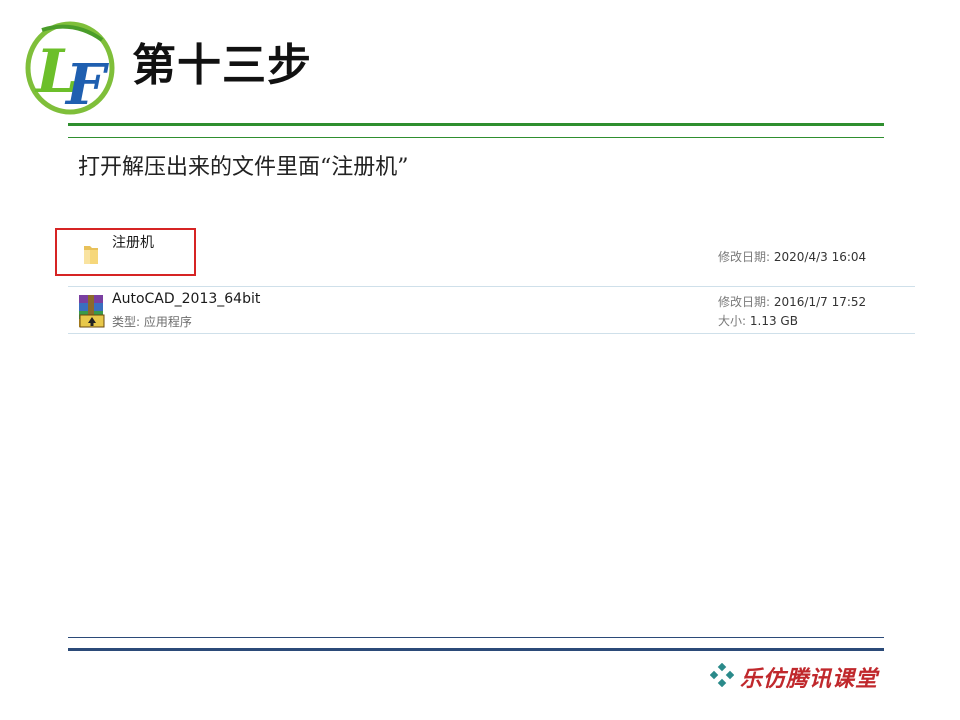  Describe the element at coordinates (491, 252) in the screenshot. I see `list-item-folder: 注册机 修改日期: 2020/4/3 16:04` at that location.